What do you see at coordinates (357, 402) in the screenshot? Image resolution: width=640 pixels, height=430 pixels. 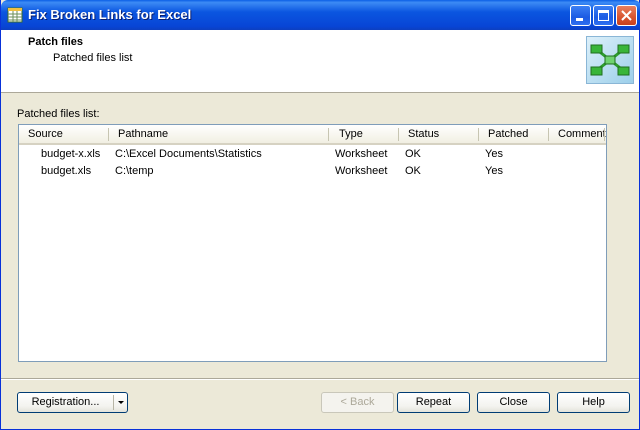 I see `back-button: < Back` at bounding box center [357, 402].